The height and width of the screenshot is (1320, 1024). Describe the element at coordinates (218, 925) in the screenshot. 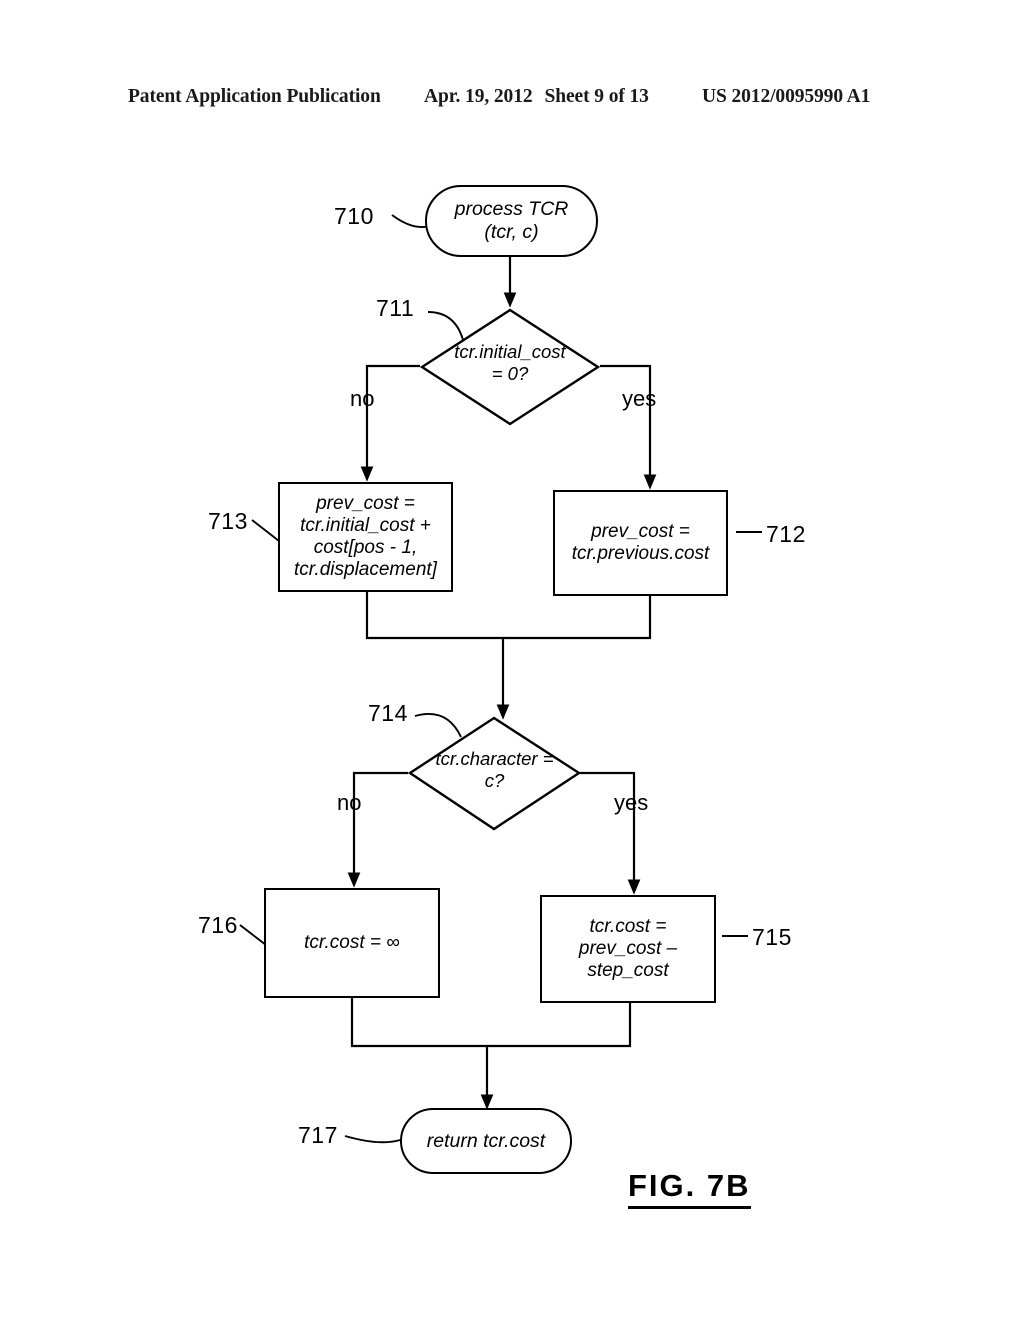

I see `ref-numeral-716: 716` at that location.